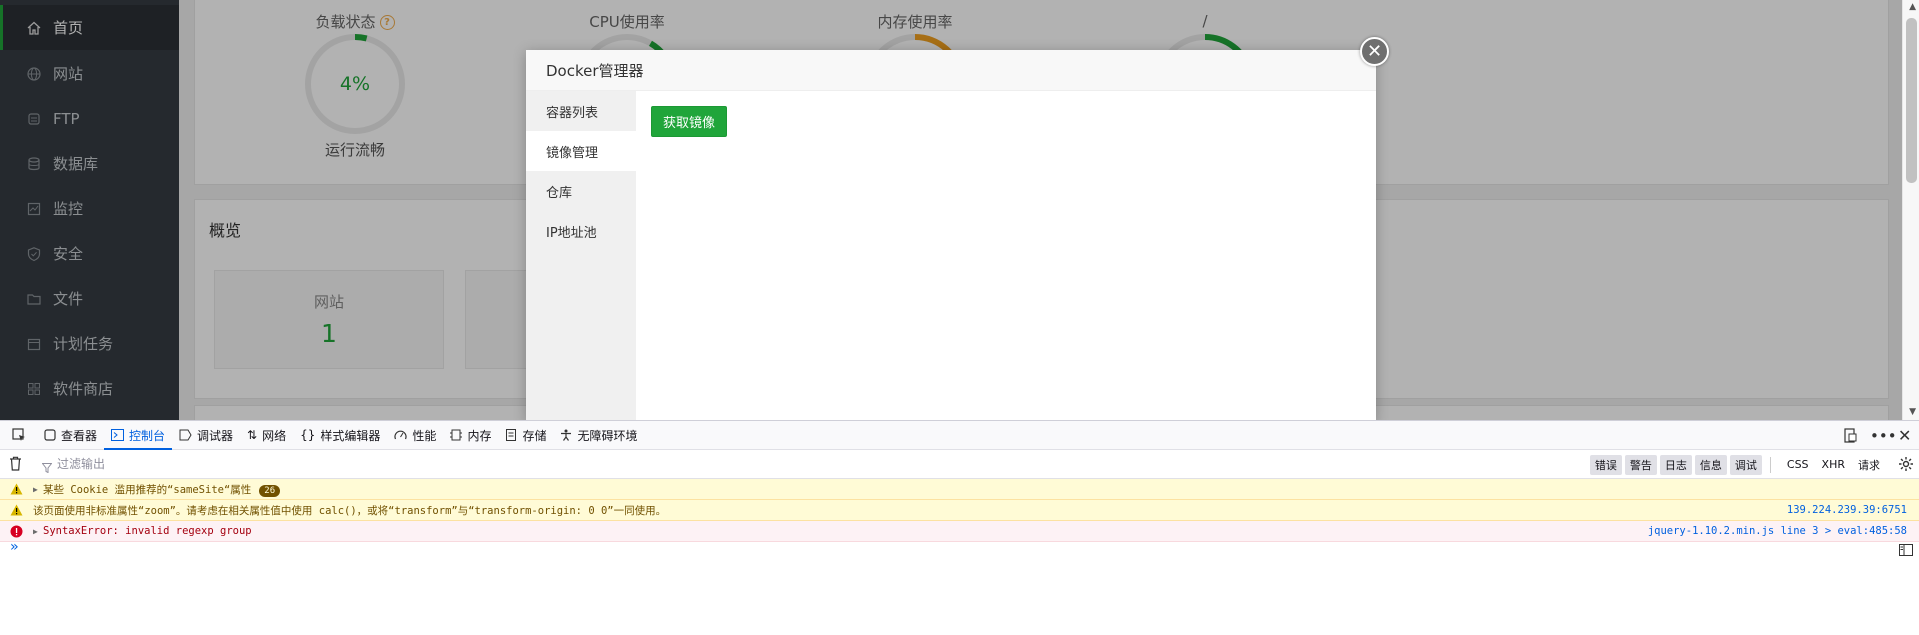 The width and height of the screenshot is (1919, 635). What do you see at coordinates (1798, 464) in the screenshot?
I see `filter-css-button: CSS` at bounding box center [1798, 464].